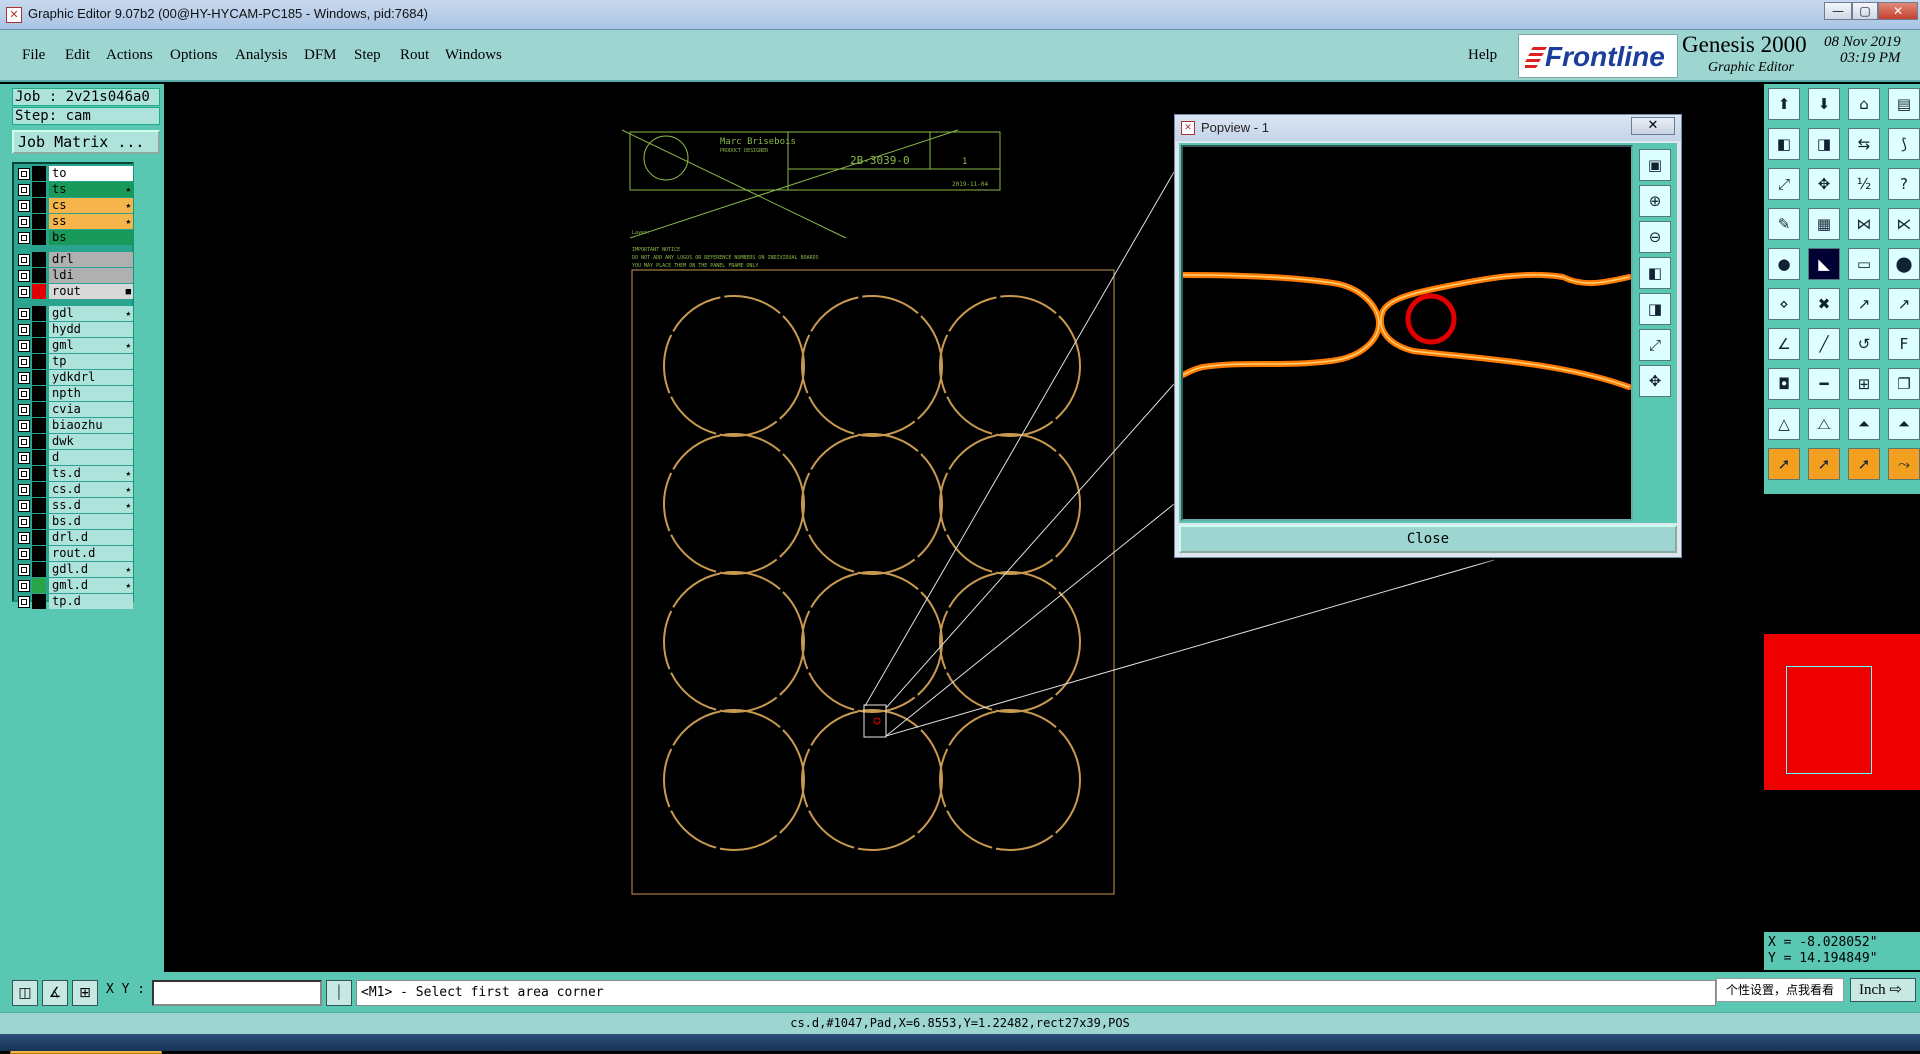  What do you see at coordinates (1904, 224) in the screenshot?
I see `net-alt-icon: ⋉` at bounding box center [1904, 224].